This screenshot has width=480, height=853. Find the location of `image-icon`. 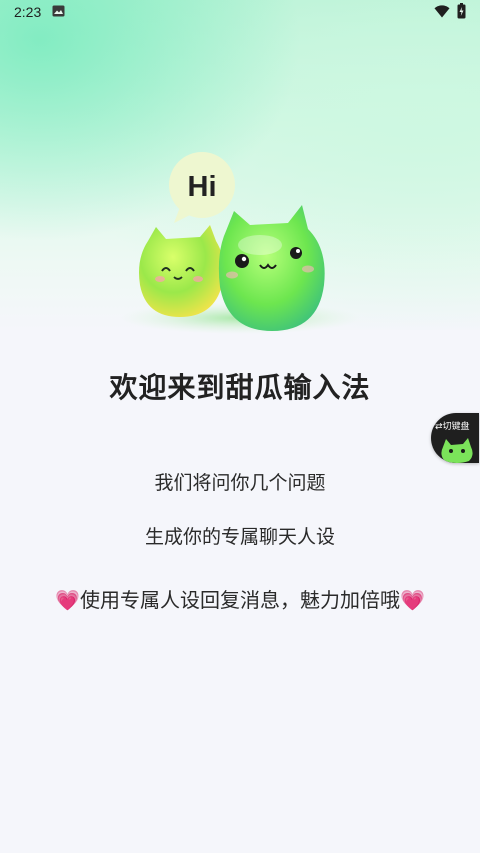

image-icon is located at coordinates (58, 11).